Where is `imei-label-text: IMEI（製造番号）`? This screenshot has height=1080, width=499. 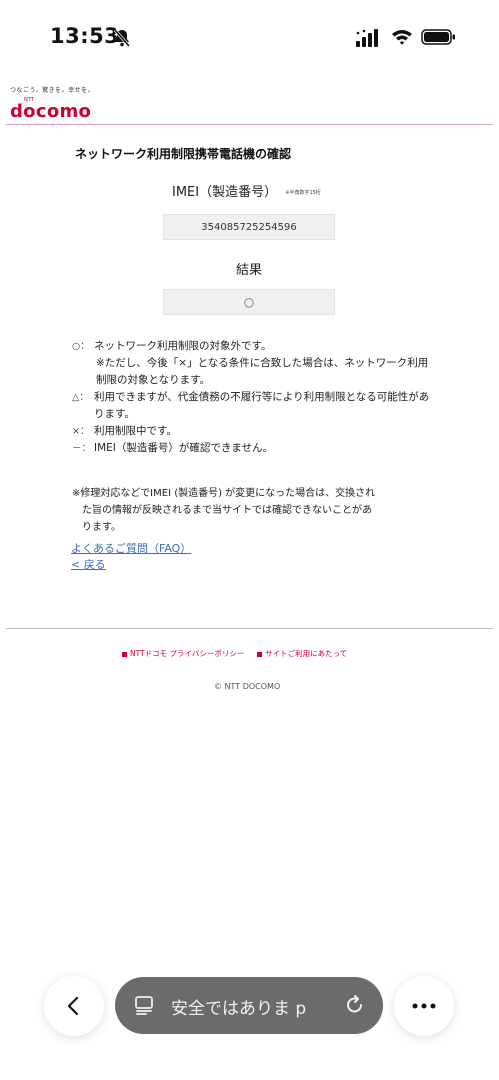 imei-label-text: IMEI（製造番号） is located at coordinates (225, 192).